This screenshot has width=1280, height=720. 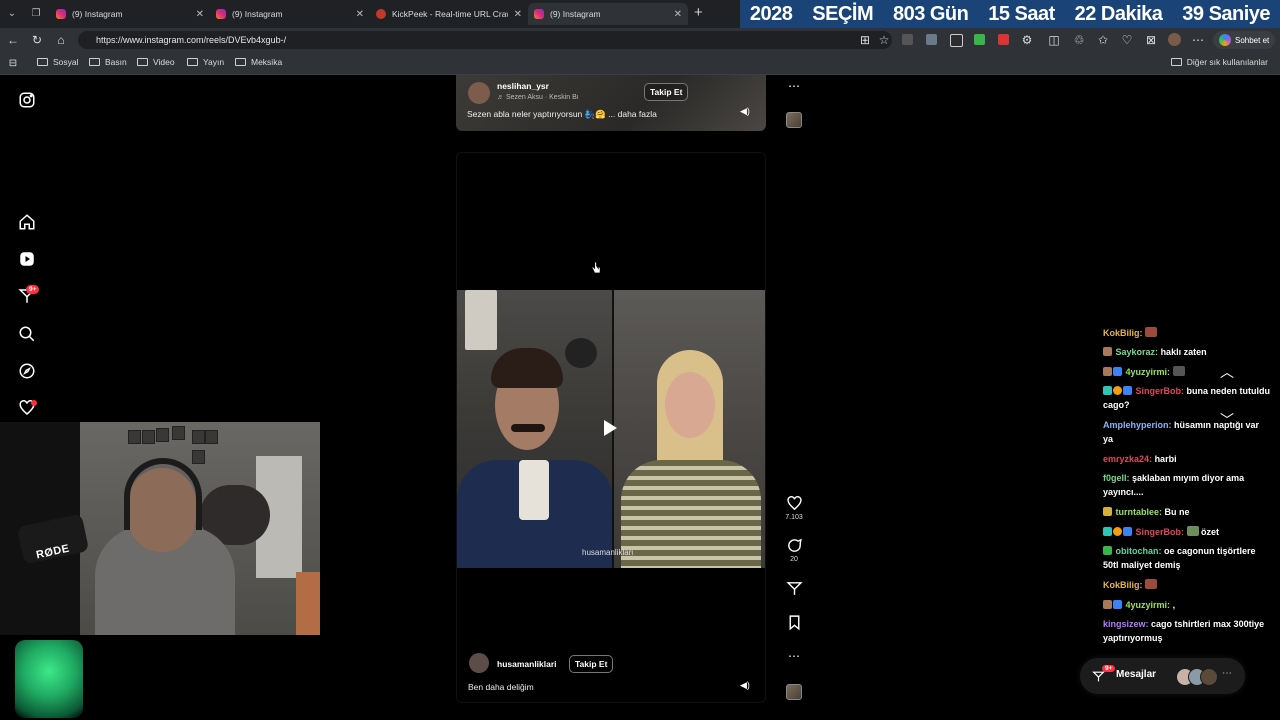 I want to click on home-icon, so click(x=27, y=222).